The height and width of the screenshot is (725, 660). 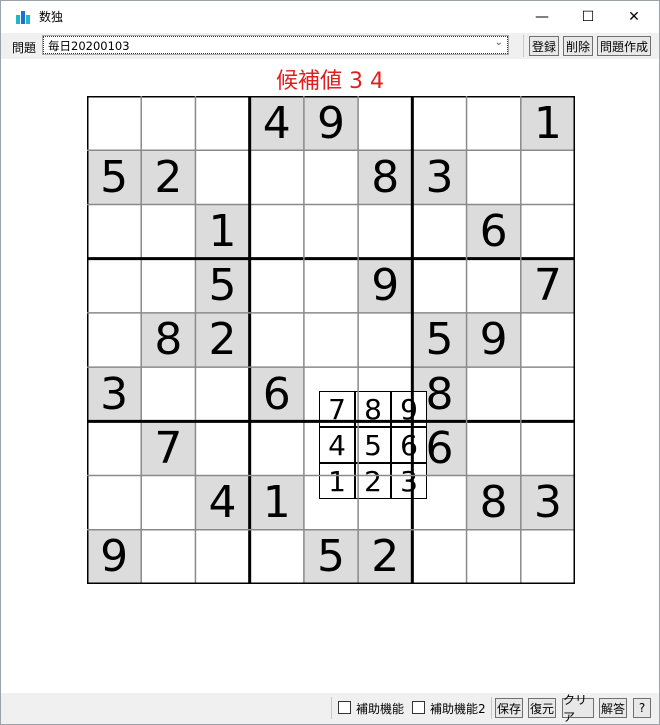 What do you see at coordinates (373, 481) in the screenshot?
I see `picker-number-button: 2` at bounding box center [373, 481].